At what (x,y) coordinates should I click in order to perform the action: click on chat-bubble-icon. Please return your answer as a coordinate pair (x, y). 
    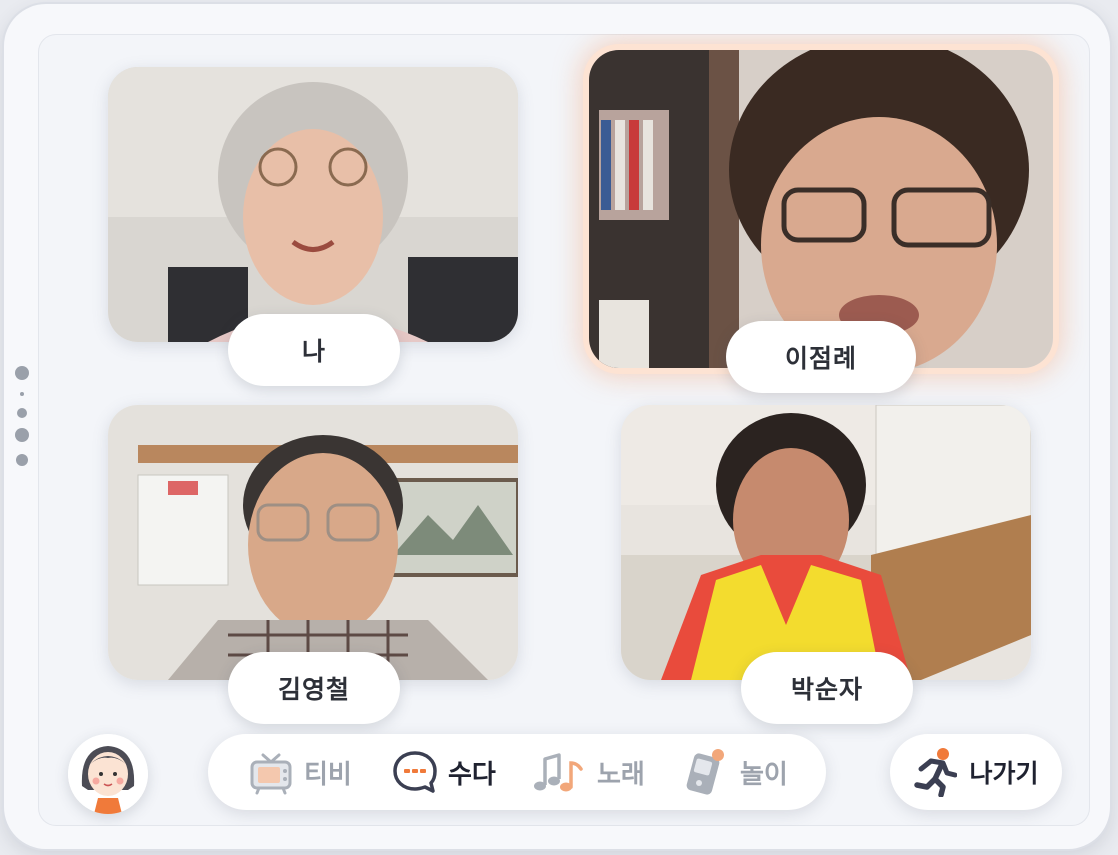
    Looking at the image, I should click on (415, 772).